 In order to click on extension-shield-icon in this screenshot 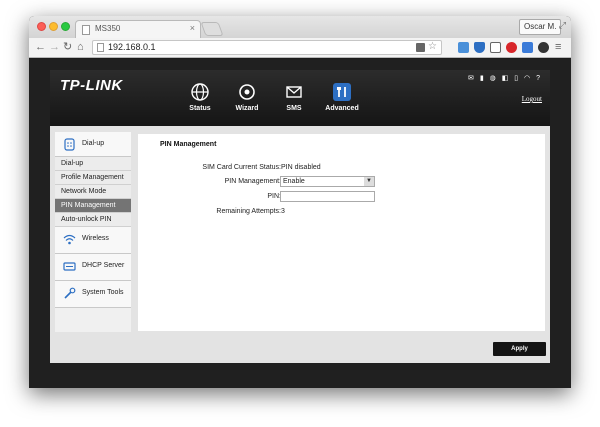, I will do `click(479, 47)`.